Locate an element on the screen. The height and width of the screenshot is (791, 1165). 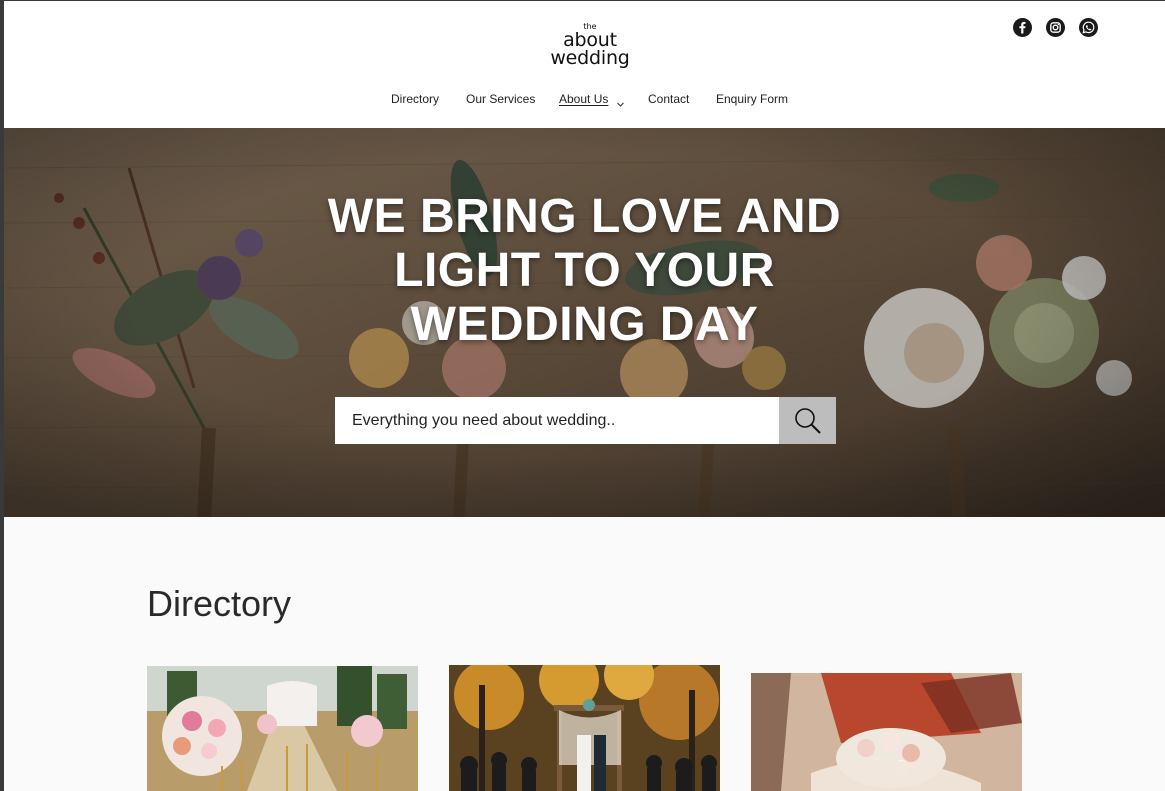
card-image-bouquet is located at coordinates (886, 732).